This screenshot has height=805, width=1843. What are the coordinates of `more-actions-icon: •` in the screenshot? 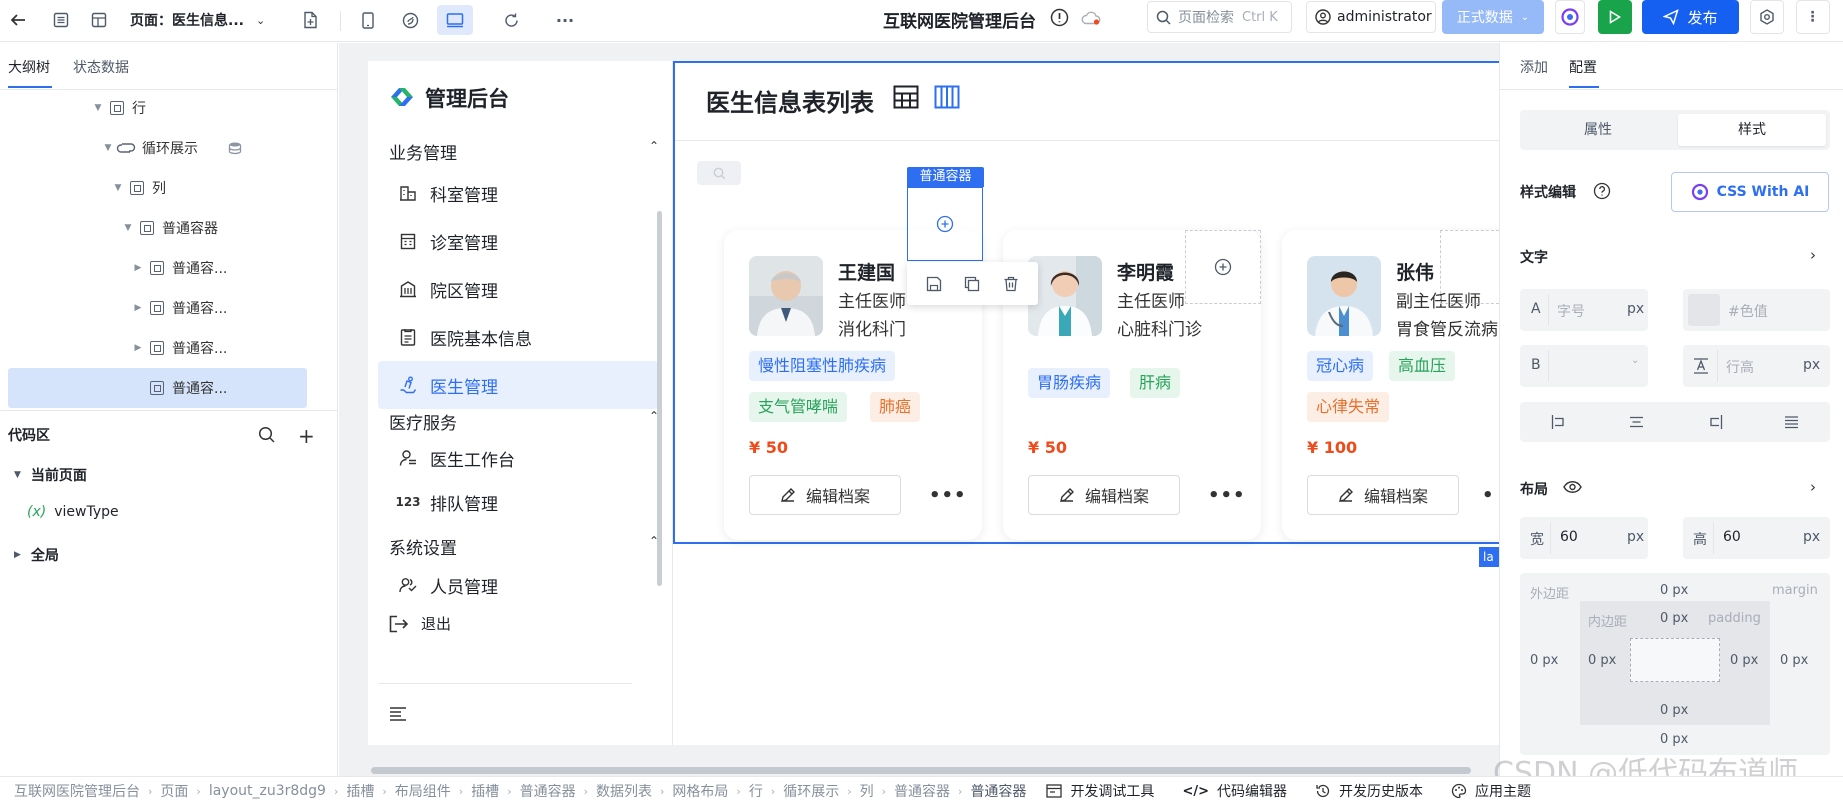 It's located at (1488, 495).